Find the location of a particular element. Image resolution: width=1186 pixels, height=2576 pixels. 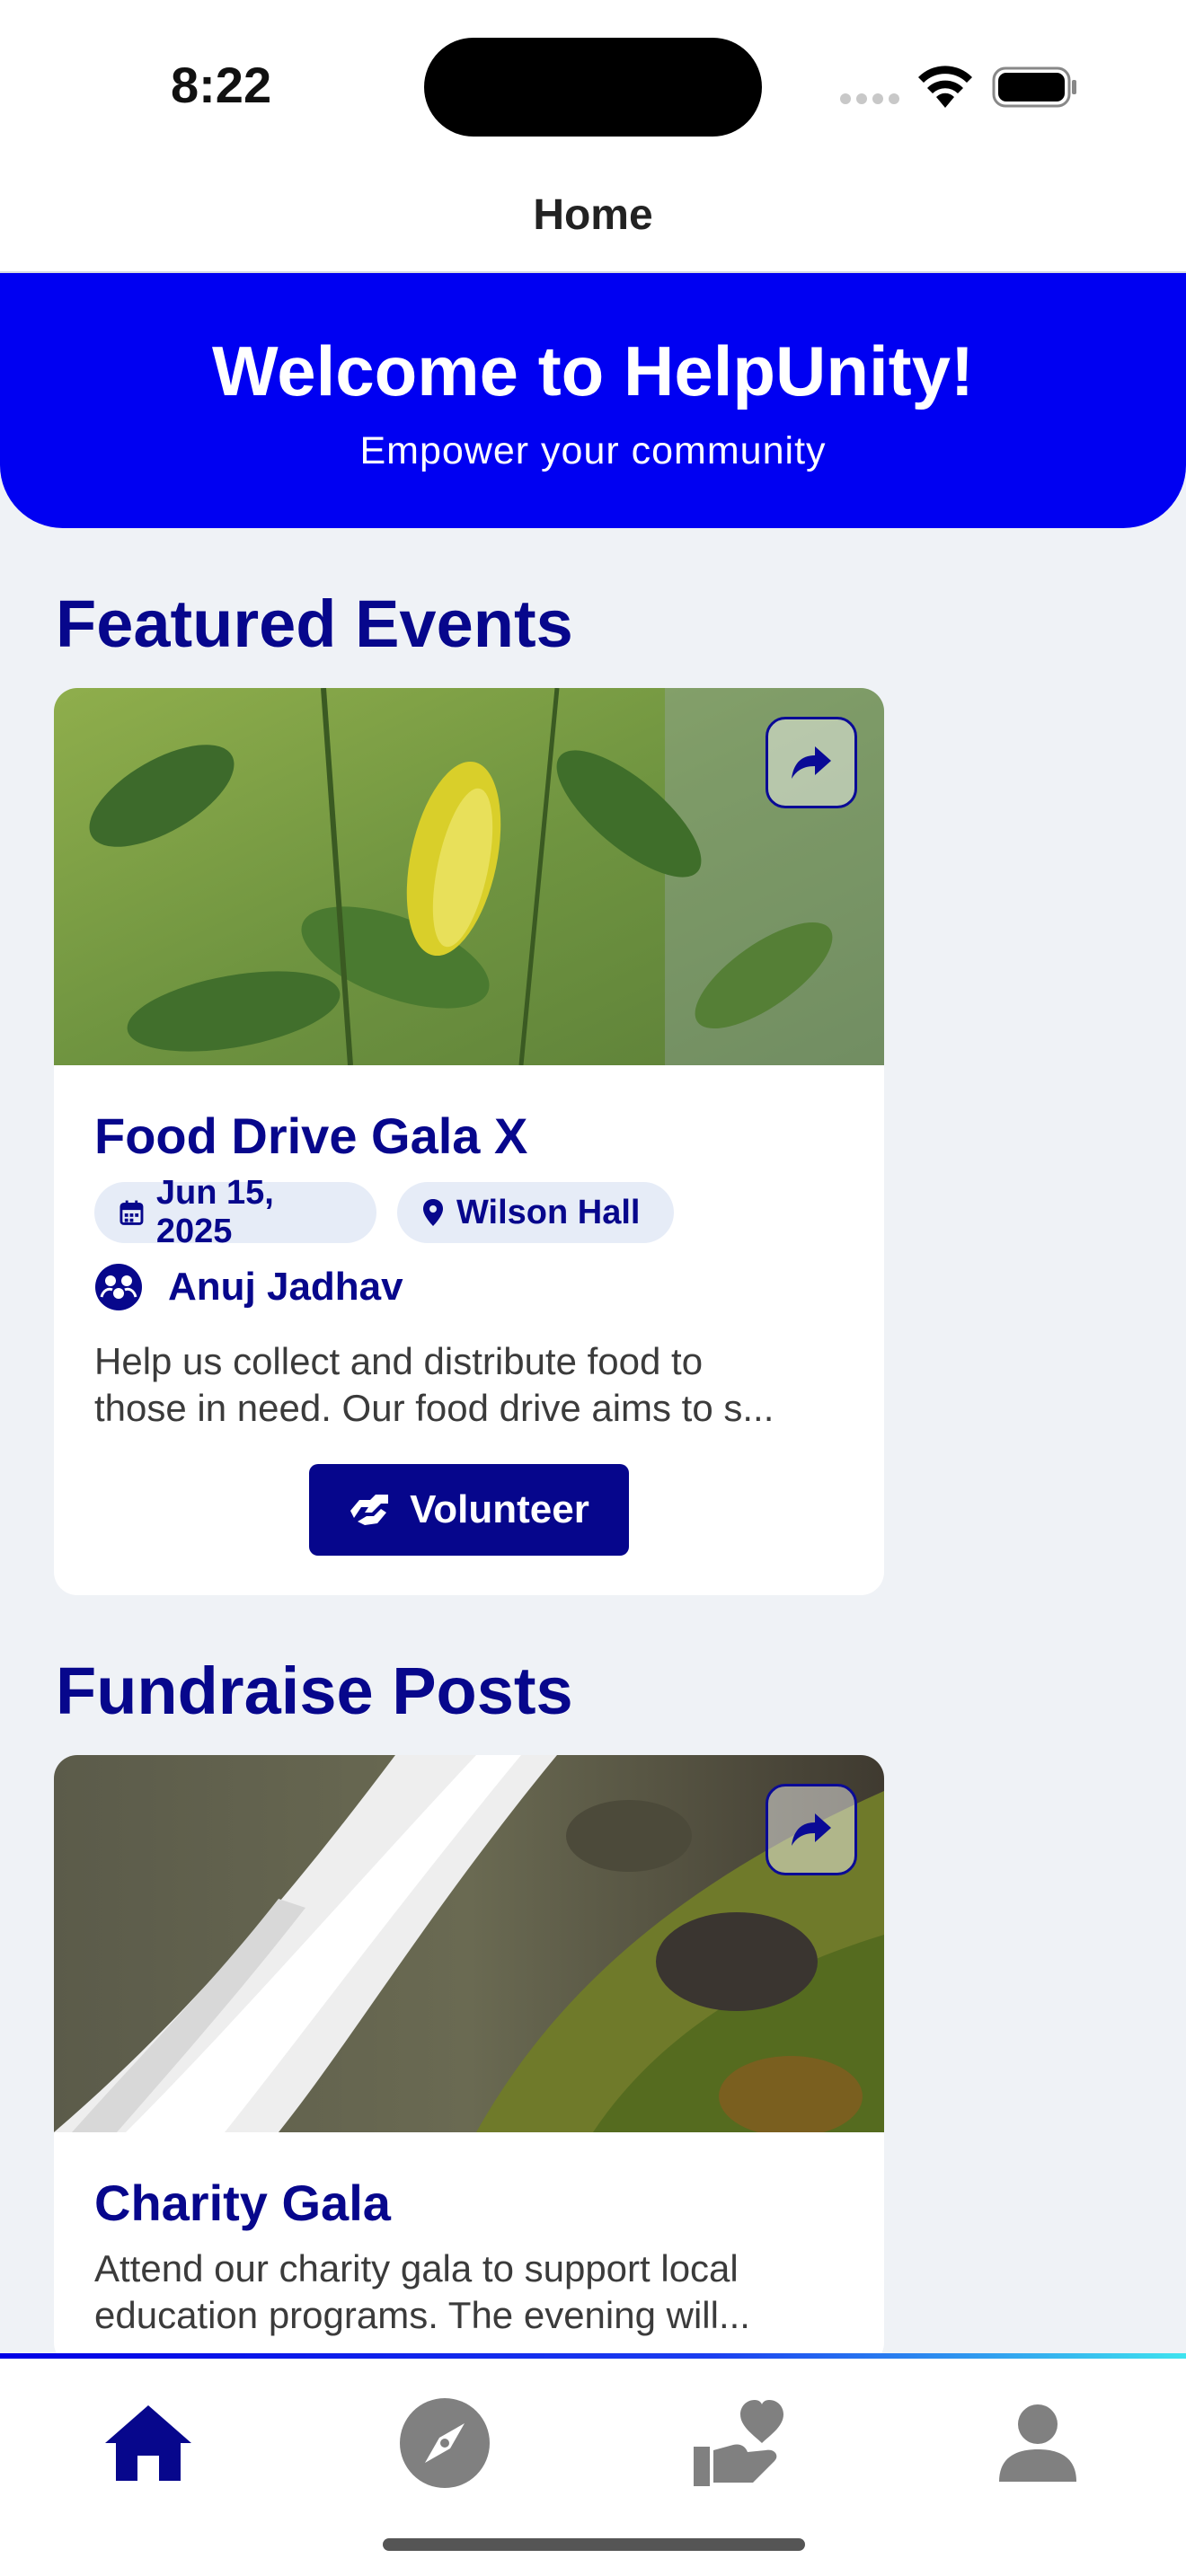

organizer-name: Anuj Jadhav is located at coordinates (285, 1287).